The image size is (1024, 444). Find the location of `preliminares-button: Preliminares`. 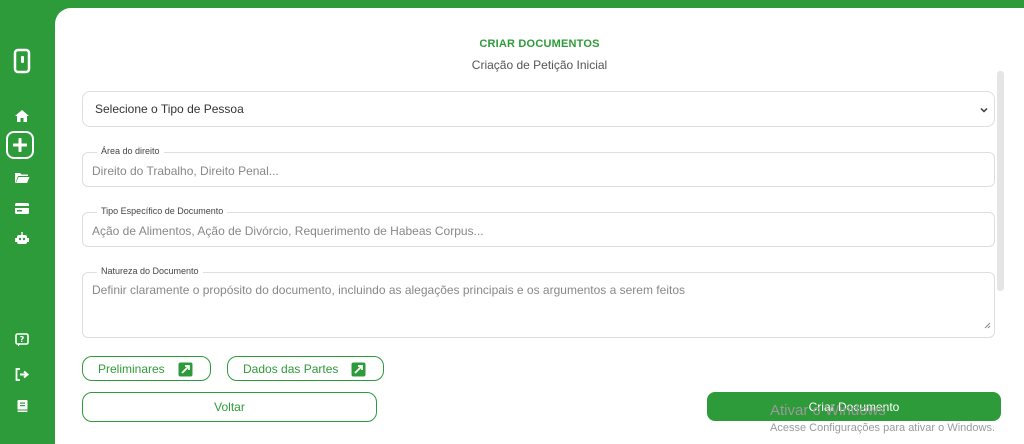

preliminares-button: Preliminares is located at coordinates (146, 368).